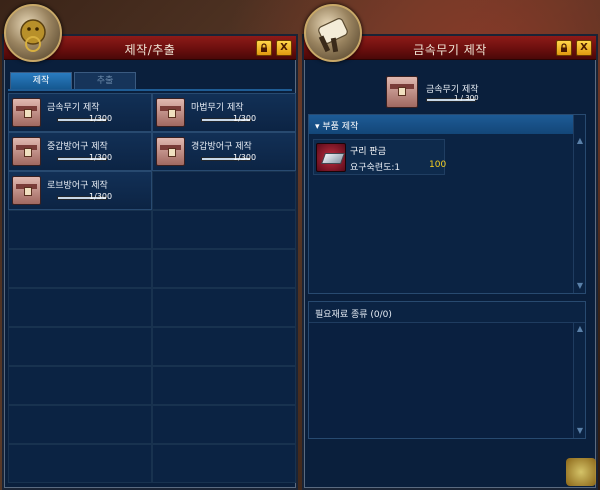 The image size is (600, 490). Describe the element at coordinates (581, 472) in the screenshot. I see `watermark-logo` at that location.